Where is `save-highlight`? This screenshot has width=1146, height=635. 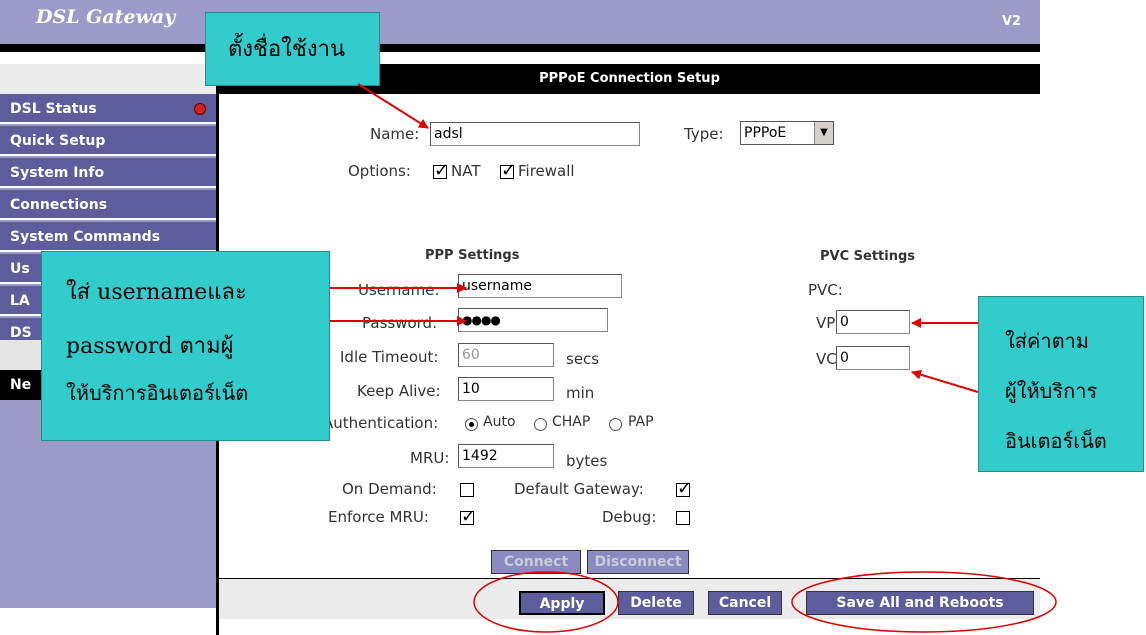 save-highlight is located at coordinates (924, 602).